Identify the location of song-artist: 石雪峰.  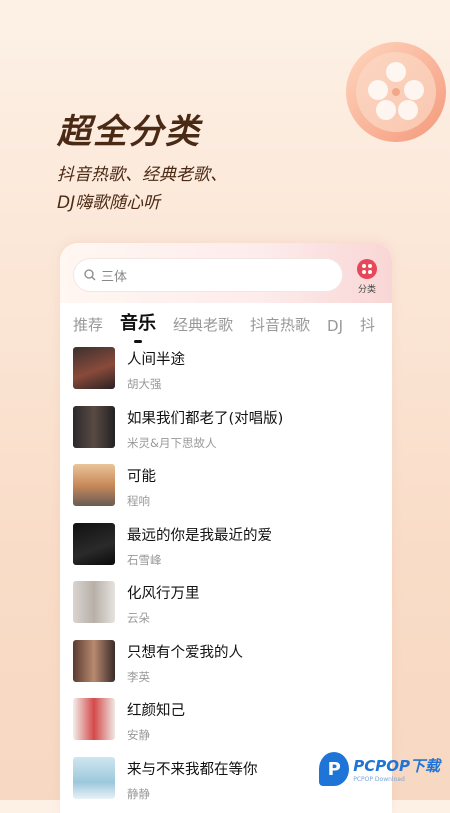
(199, 560).